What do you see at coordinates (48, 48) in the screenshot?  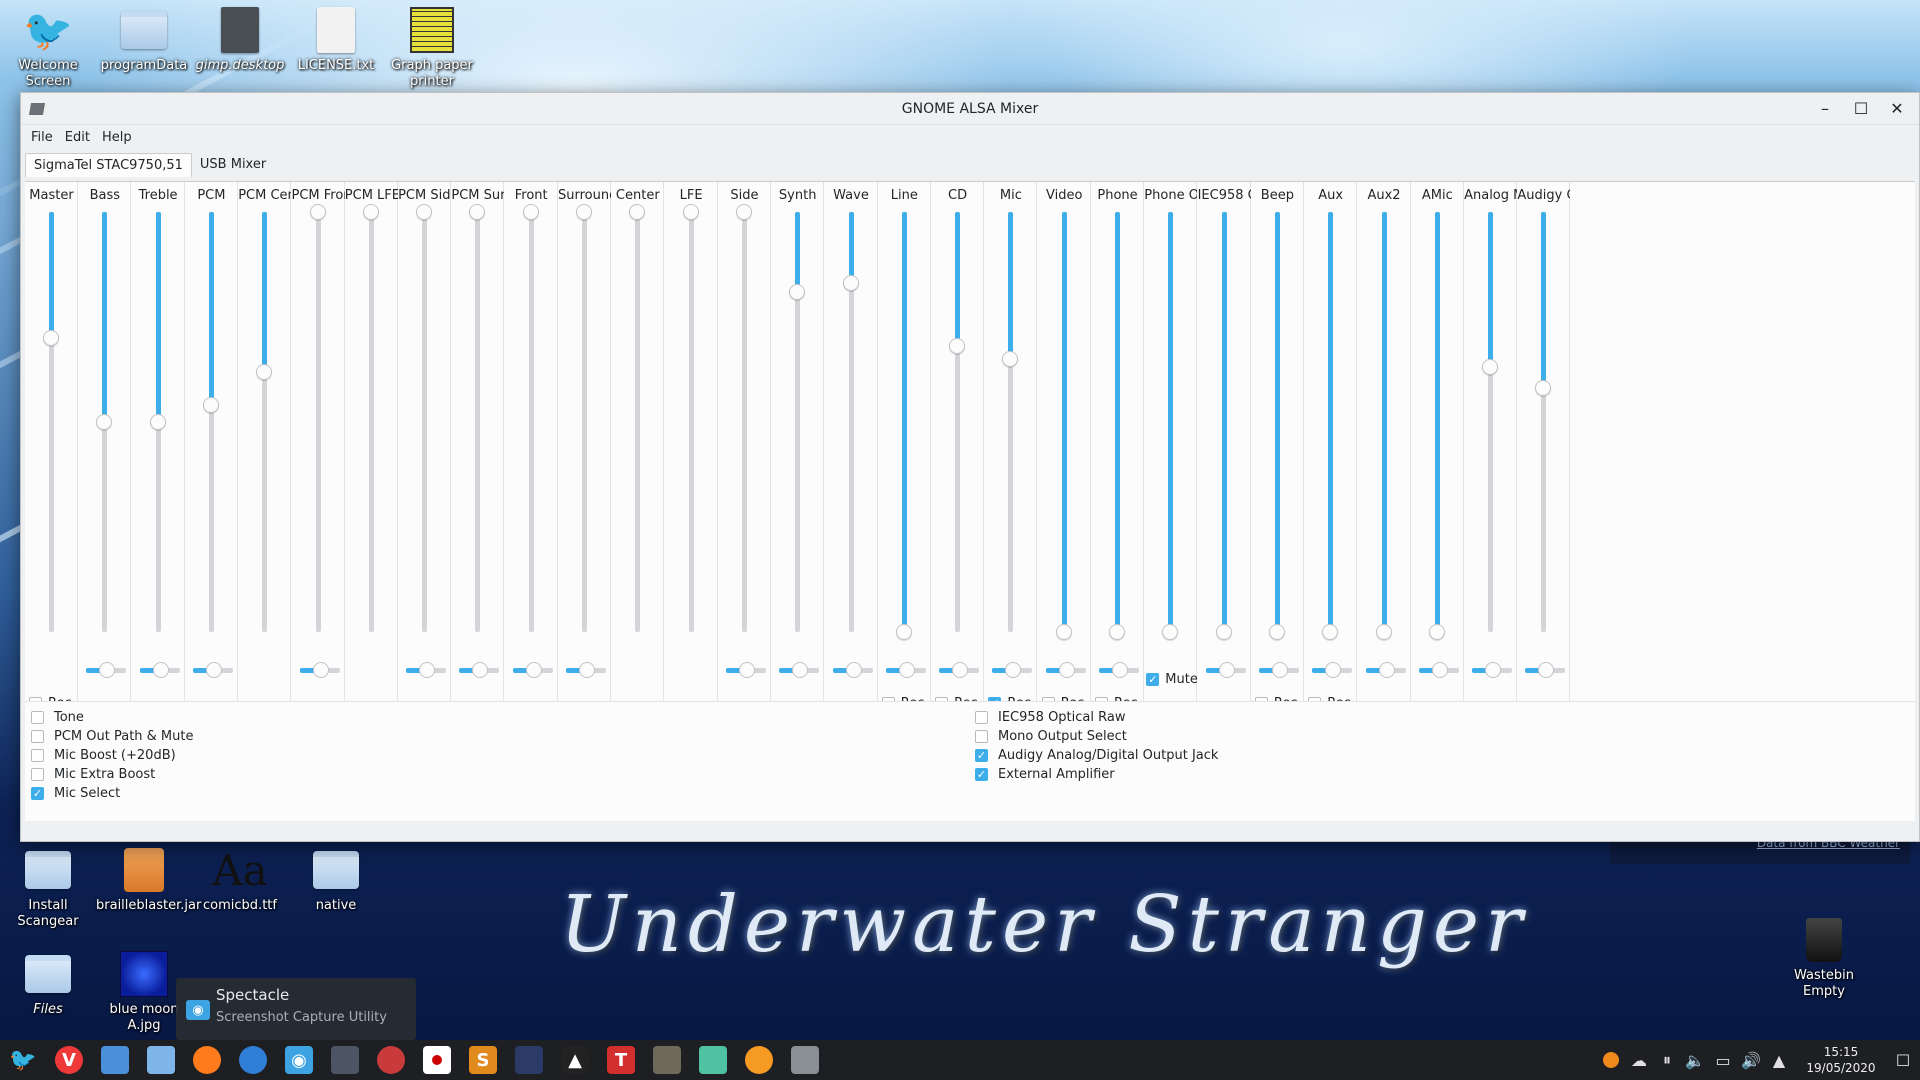 I see `desktop-icon-welcome-screen: 🐦 Welcome Screen` at bounding box center [48, 48].